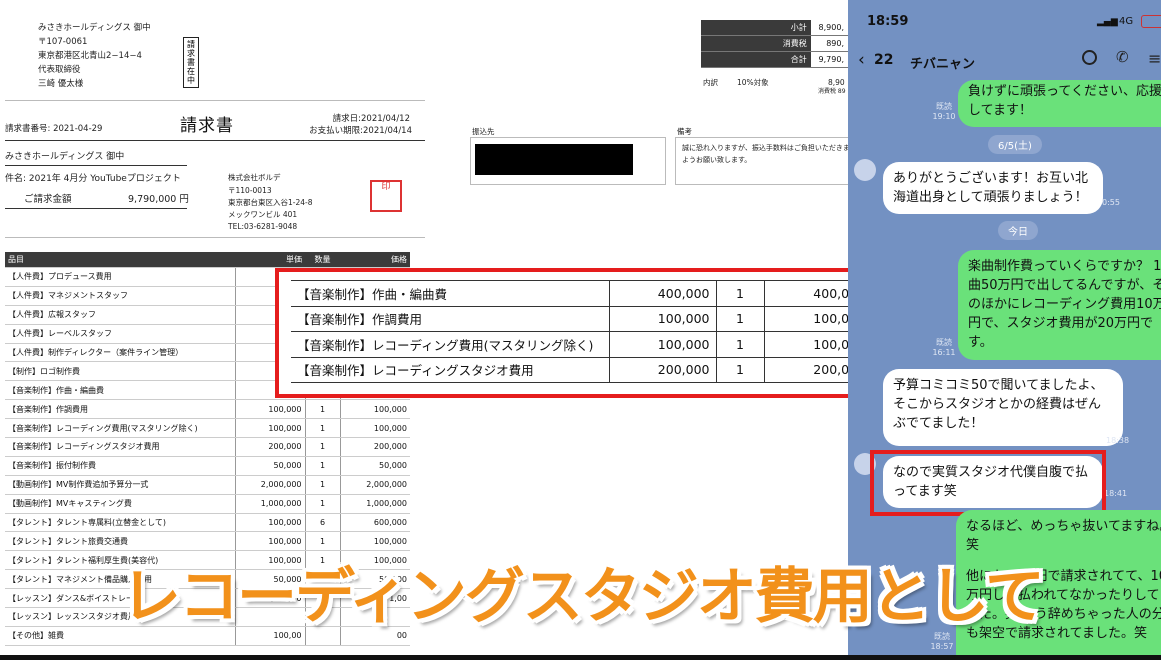 The width and height of the screenshot is (1161, 660). Describe the element at coordinates (322, 260) in the screenshot. I see `column-header: 数量` at that location.